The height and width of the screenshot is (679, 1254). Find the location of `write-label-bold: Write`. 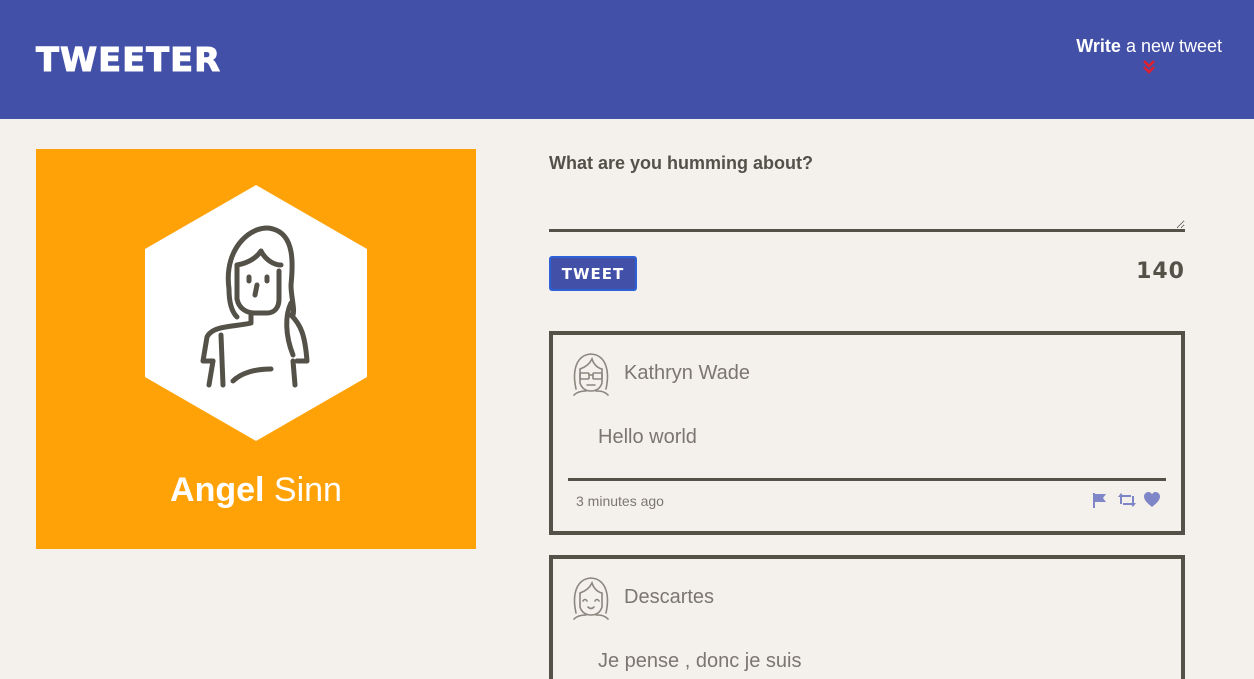

write-label-bold: Write is located at coordinates (1098, 46).